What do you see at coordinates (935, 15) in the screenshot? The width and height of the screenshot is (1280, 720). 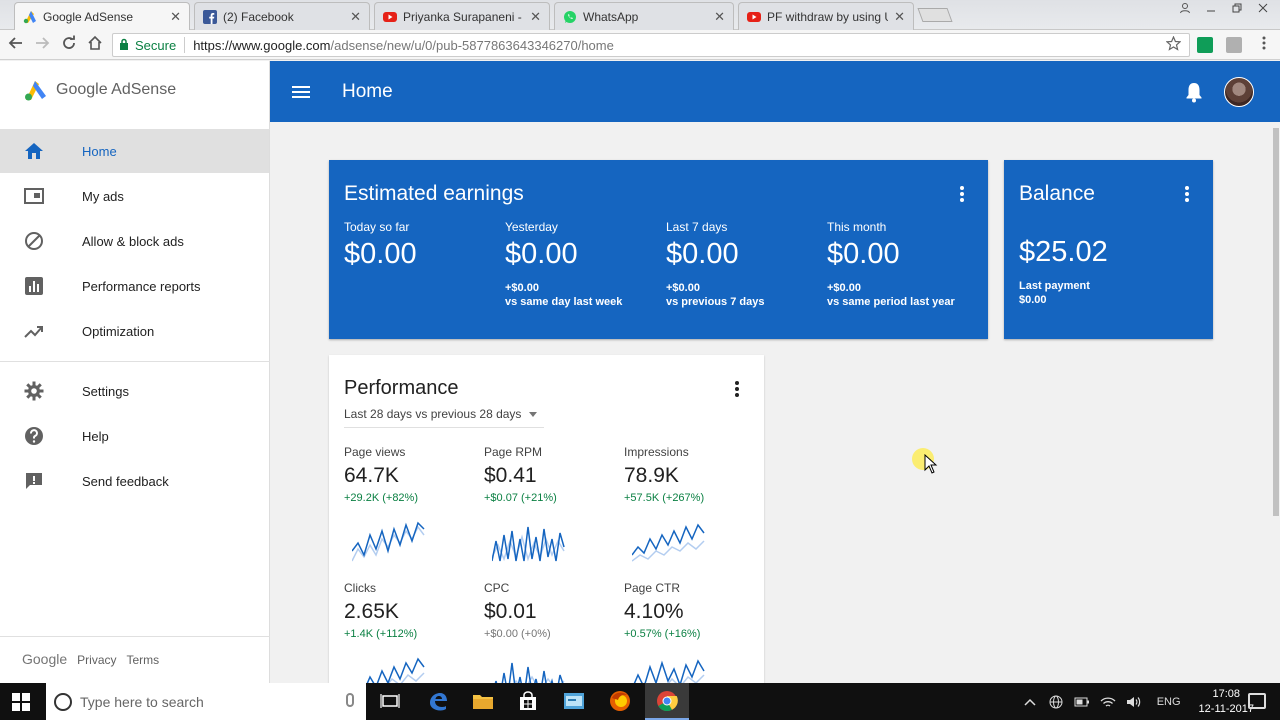 I see `new-tab-button` at bounding box center [935, 15].